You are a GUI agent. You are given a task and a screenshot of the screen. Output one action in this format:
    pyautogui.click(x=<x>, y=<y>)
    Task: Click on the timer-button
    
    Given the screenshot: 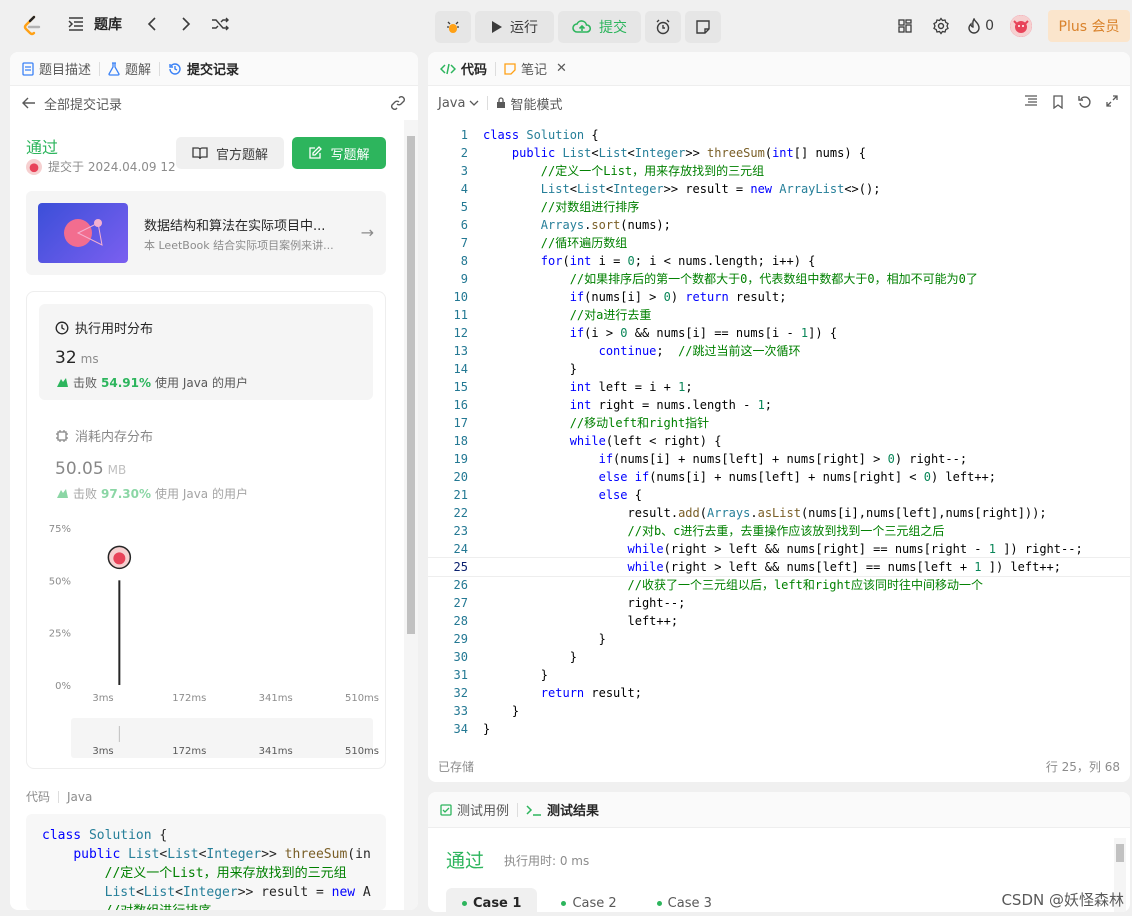 What is the action you would take?
    pyautogui.click(x=663, y=27)
    